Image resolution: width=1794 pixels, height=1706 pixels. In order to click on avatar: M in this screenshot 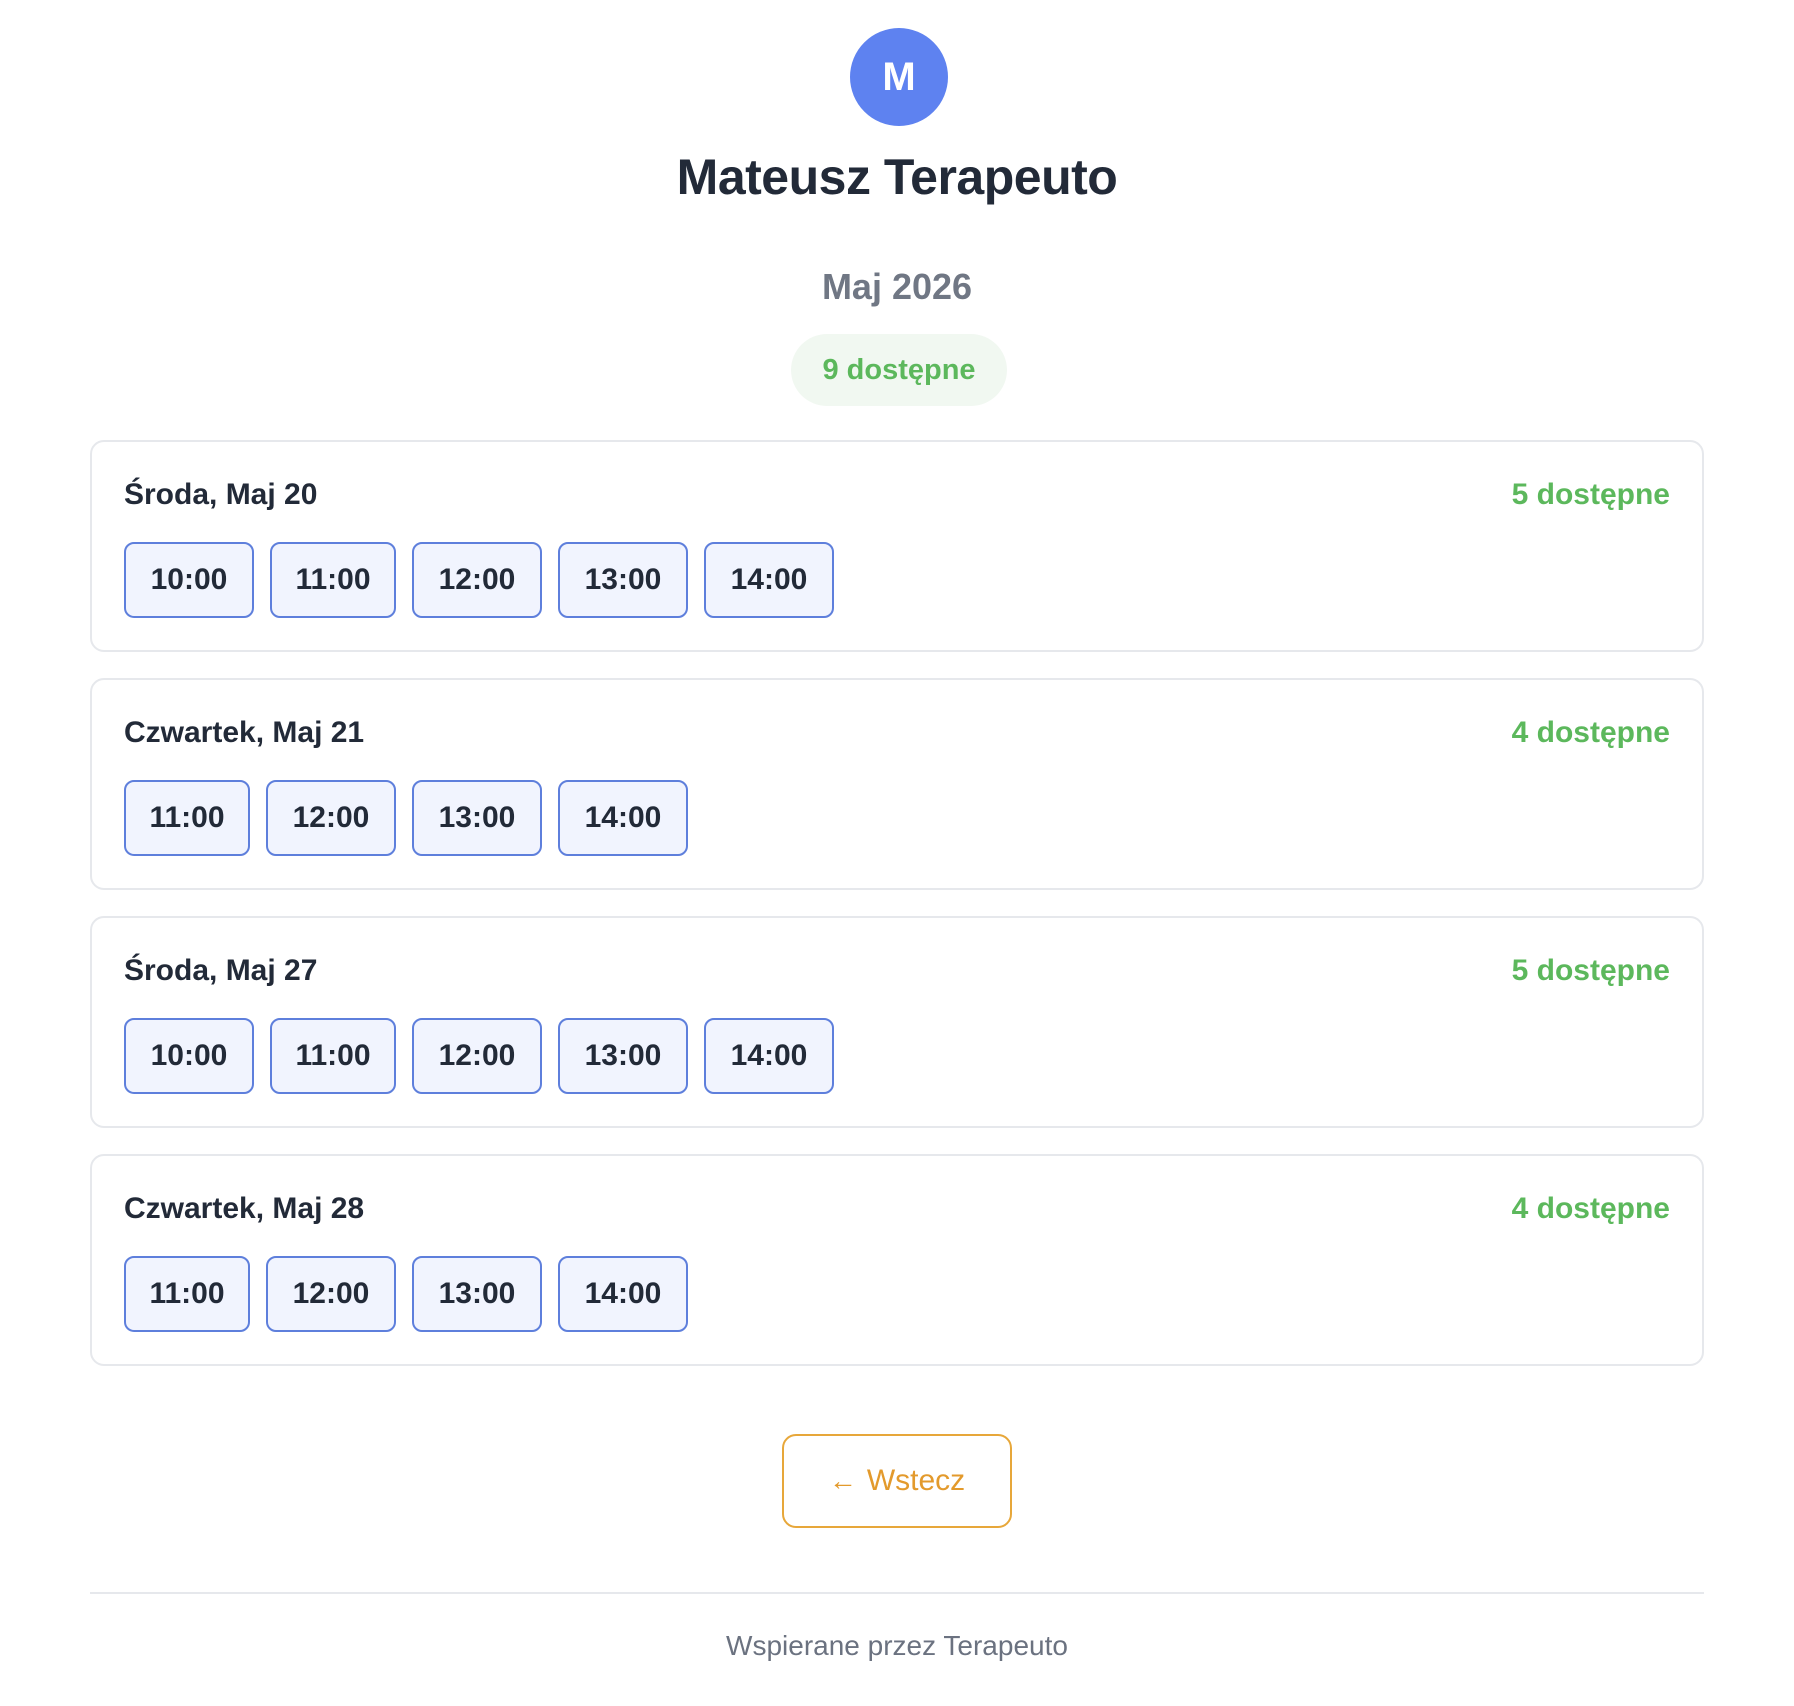, I will do `click(899, 77)`.